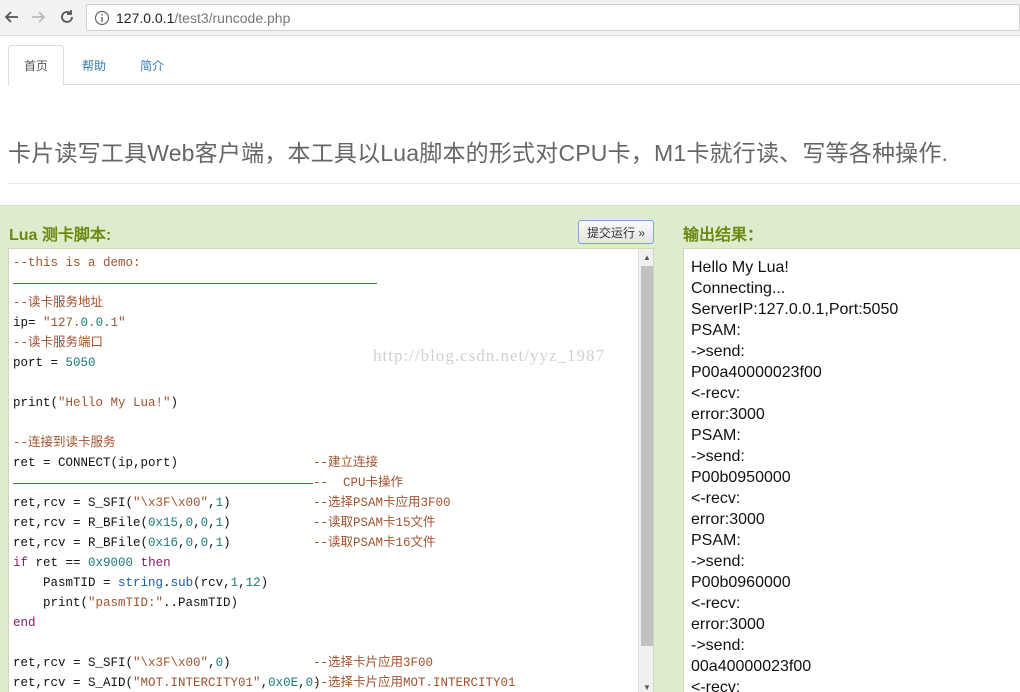 The image size is (1020, 692). I want to click on tab-about: 简介, so click(152, 65).